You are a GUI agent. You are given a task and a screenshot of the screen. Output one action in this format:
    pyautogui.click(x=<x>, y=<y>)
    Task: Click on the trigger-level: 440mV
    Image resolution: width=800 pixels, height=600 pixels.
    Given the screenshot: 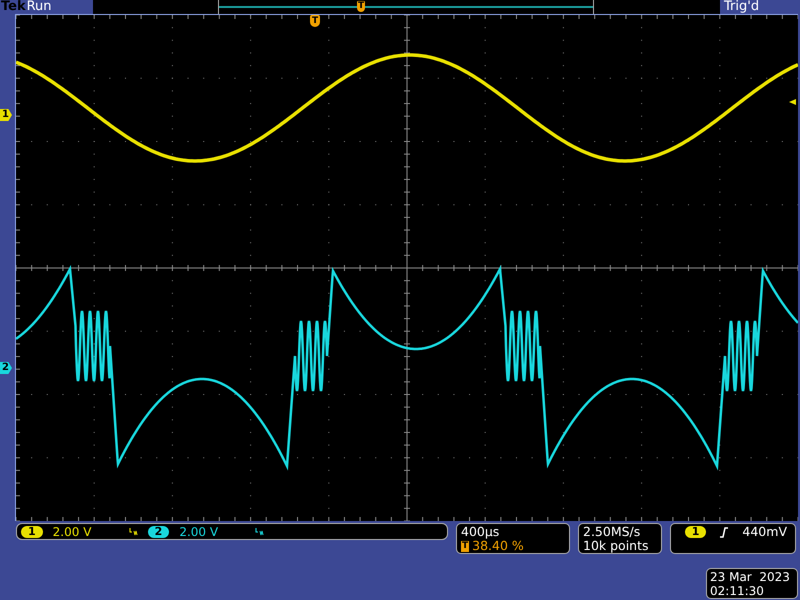 What is the action you would take?
    pyautogui.click(x=764, y=532)
    